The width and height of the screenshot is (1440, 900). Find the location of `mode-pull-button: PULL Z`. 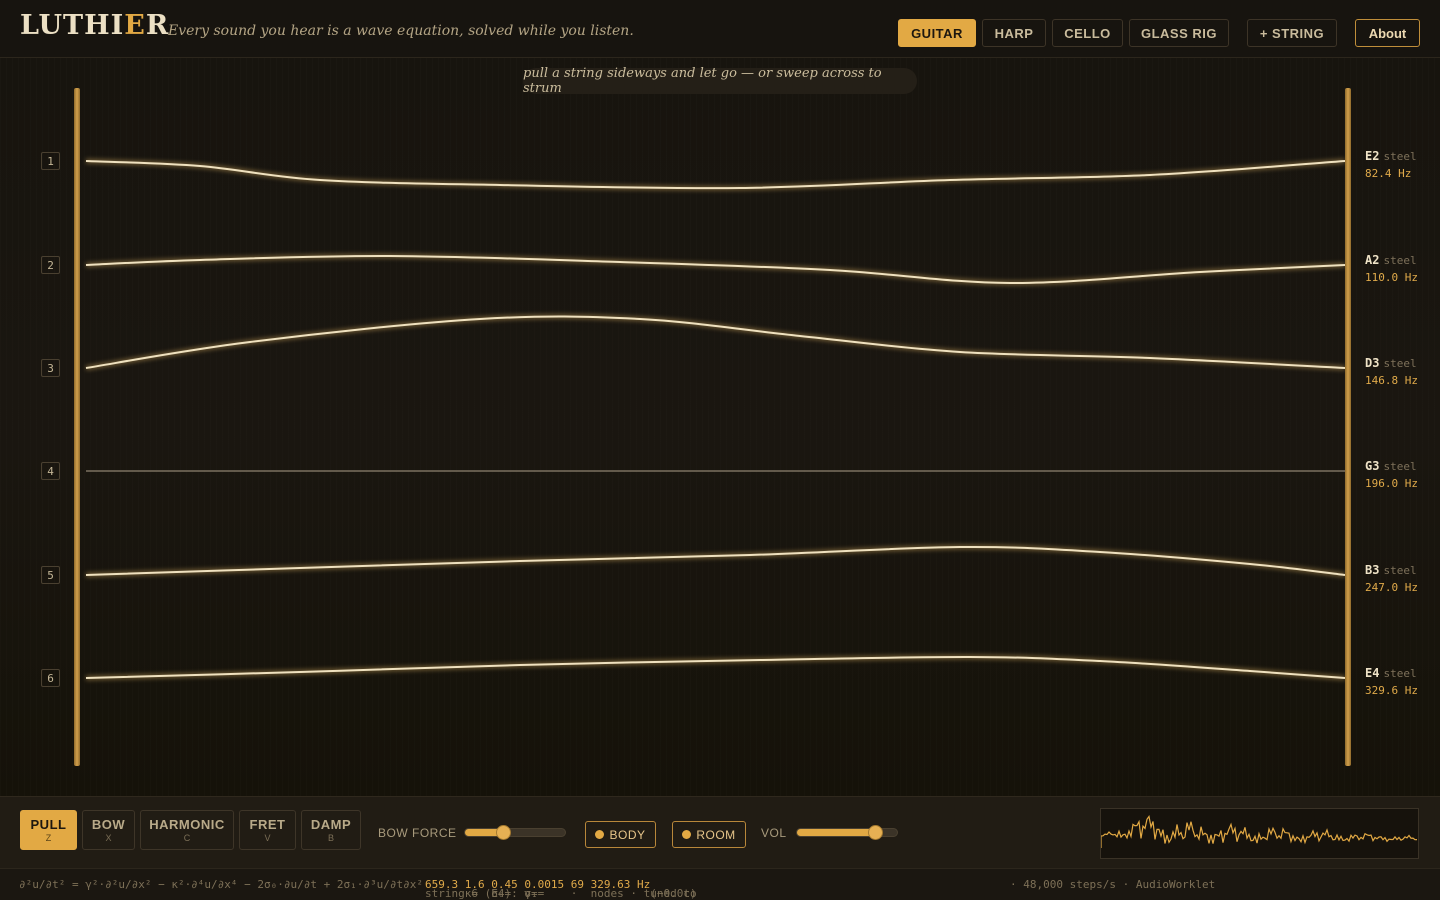

mode-pull-button: PULL Z is located at coordinates (48, 830).